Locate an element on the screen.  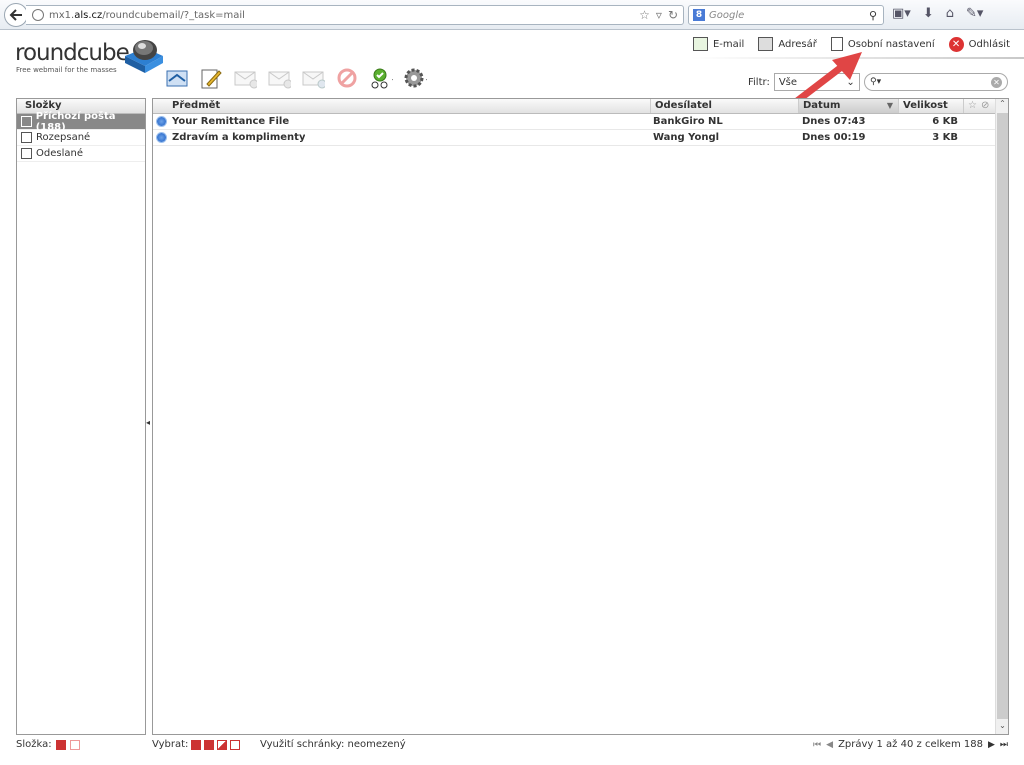
vertical-scrollbar: ⌃ ⌄ is located at coordinates (1001, 416).